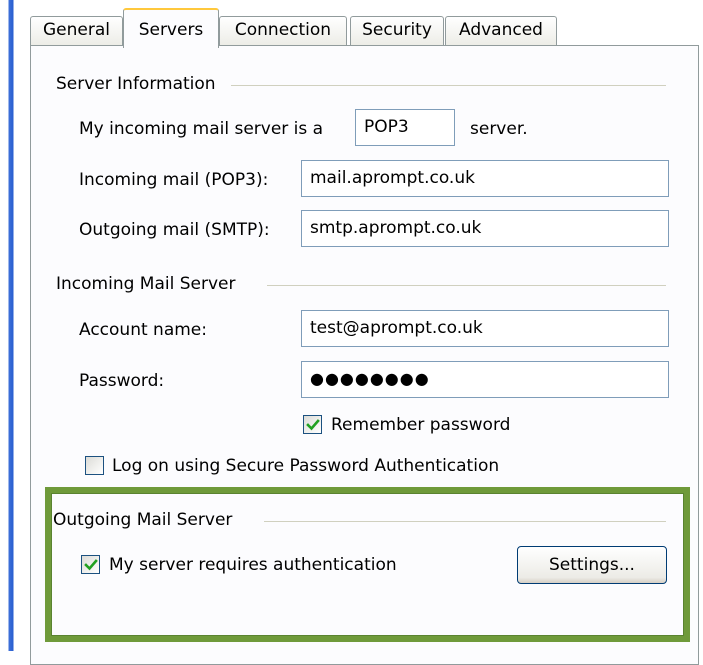 The width and height of the screenshot is (703, 665). Describe the element at coordinates (420, 425) in the screenshot. I see `remember-password-label: Remember password` at that location.